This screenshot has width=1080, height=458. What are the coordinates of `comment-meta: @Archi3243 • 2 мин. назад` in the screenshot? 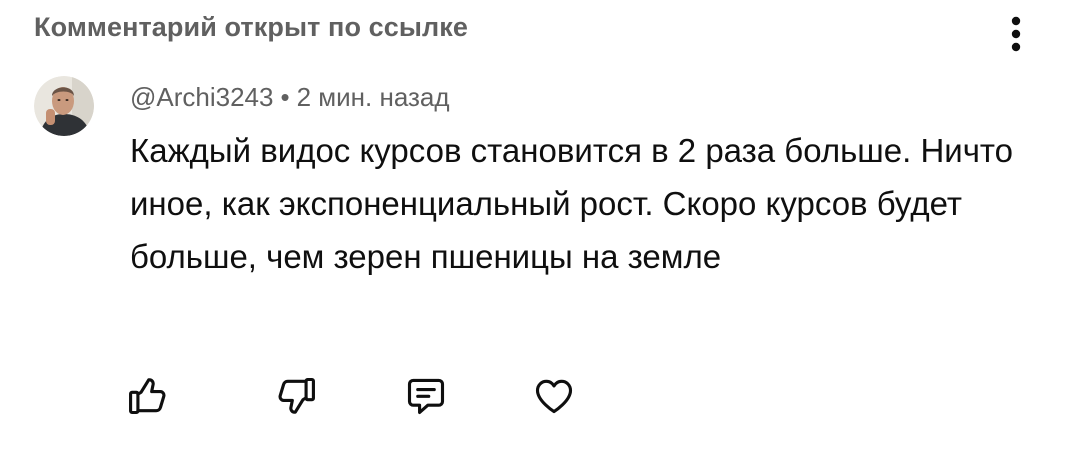 It's located at (290, 97).